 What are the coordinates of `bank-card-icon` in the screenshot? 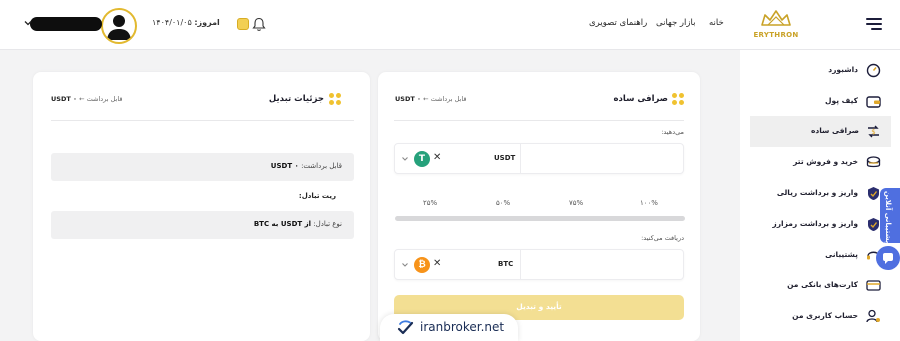 It's located at (873, 285).